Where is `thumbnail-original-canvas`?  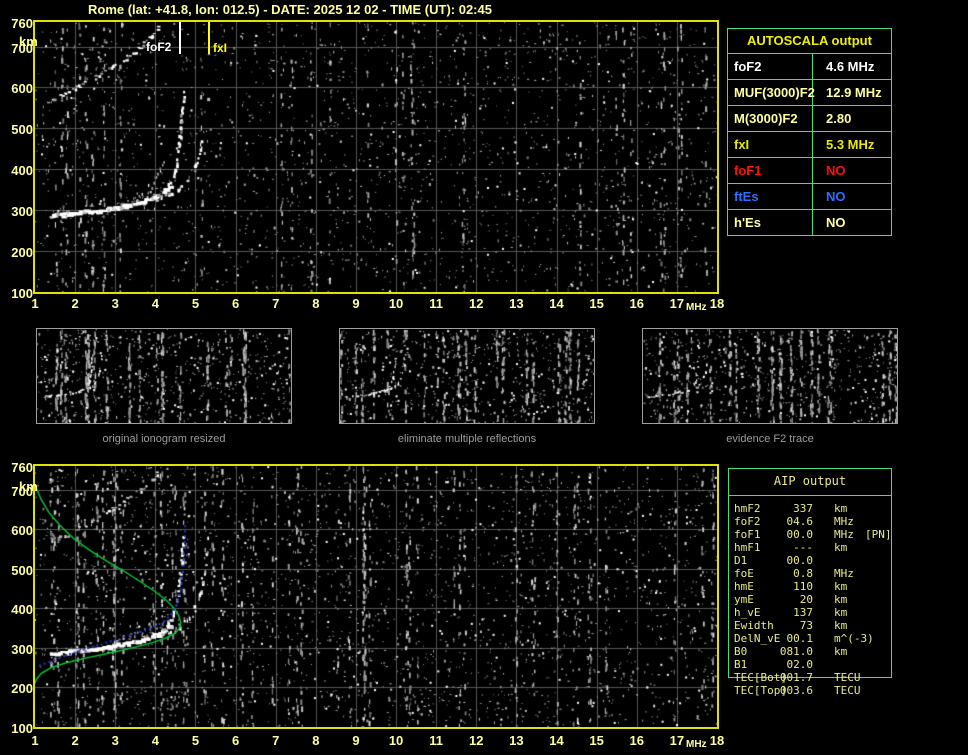 thumbnail-original-canvas is located at coordinates (164, 376).